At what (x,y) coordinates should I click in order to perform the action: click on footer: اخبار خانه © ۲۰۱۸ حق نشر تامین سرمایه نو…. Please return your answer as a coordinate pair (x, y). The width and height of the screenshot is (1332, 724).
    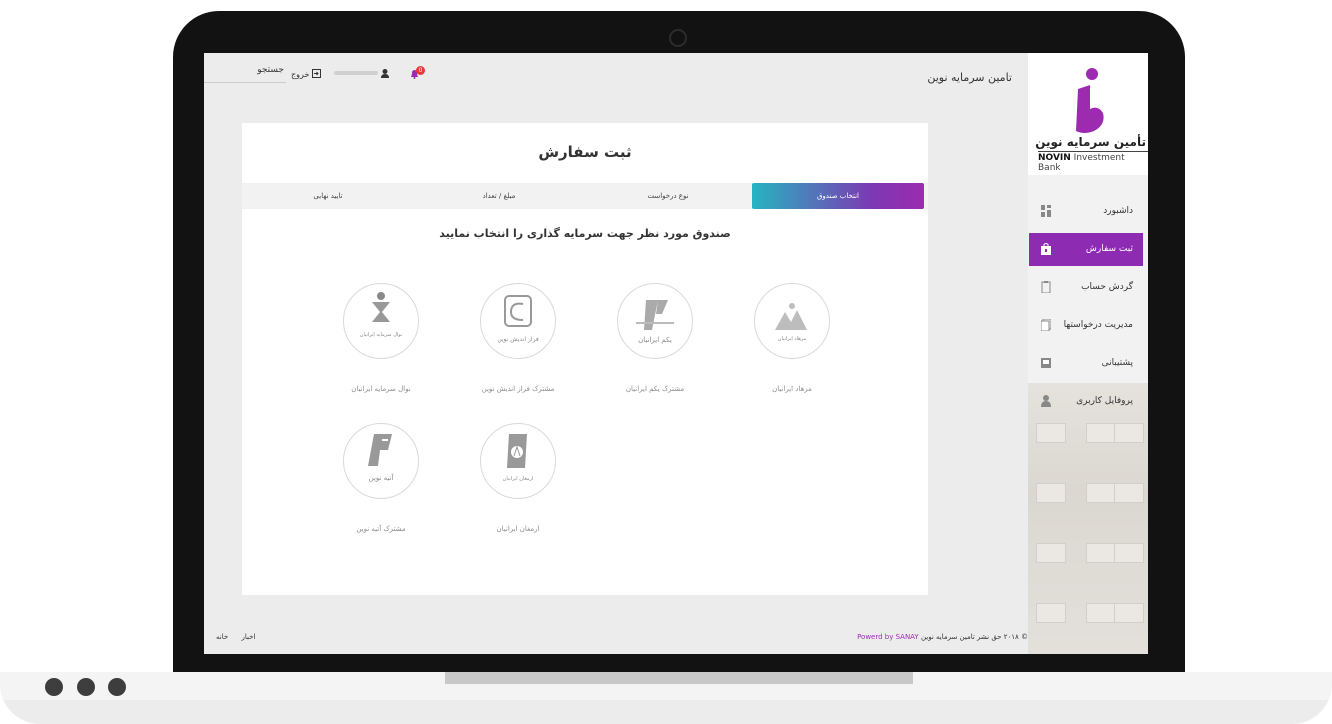
    Looking at the image, I should click on (616, 639).